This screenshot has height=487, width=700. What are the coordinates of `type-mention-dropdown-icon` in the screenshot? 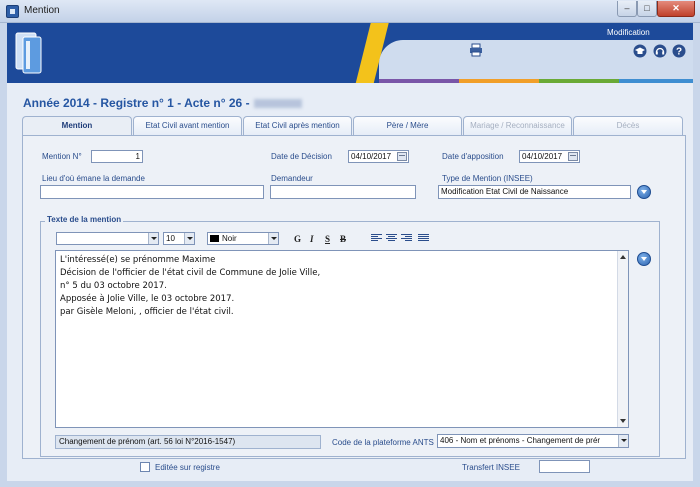 It's located at (644, 192).